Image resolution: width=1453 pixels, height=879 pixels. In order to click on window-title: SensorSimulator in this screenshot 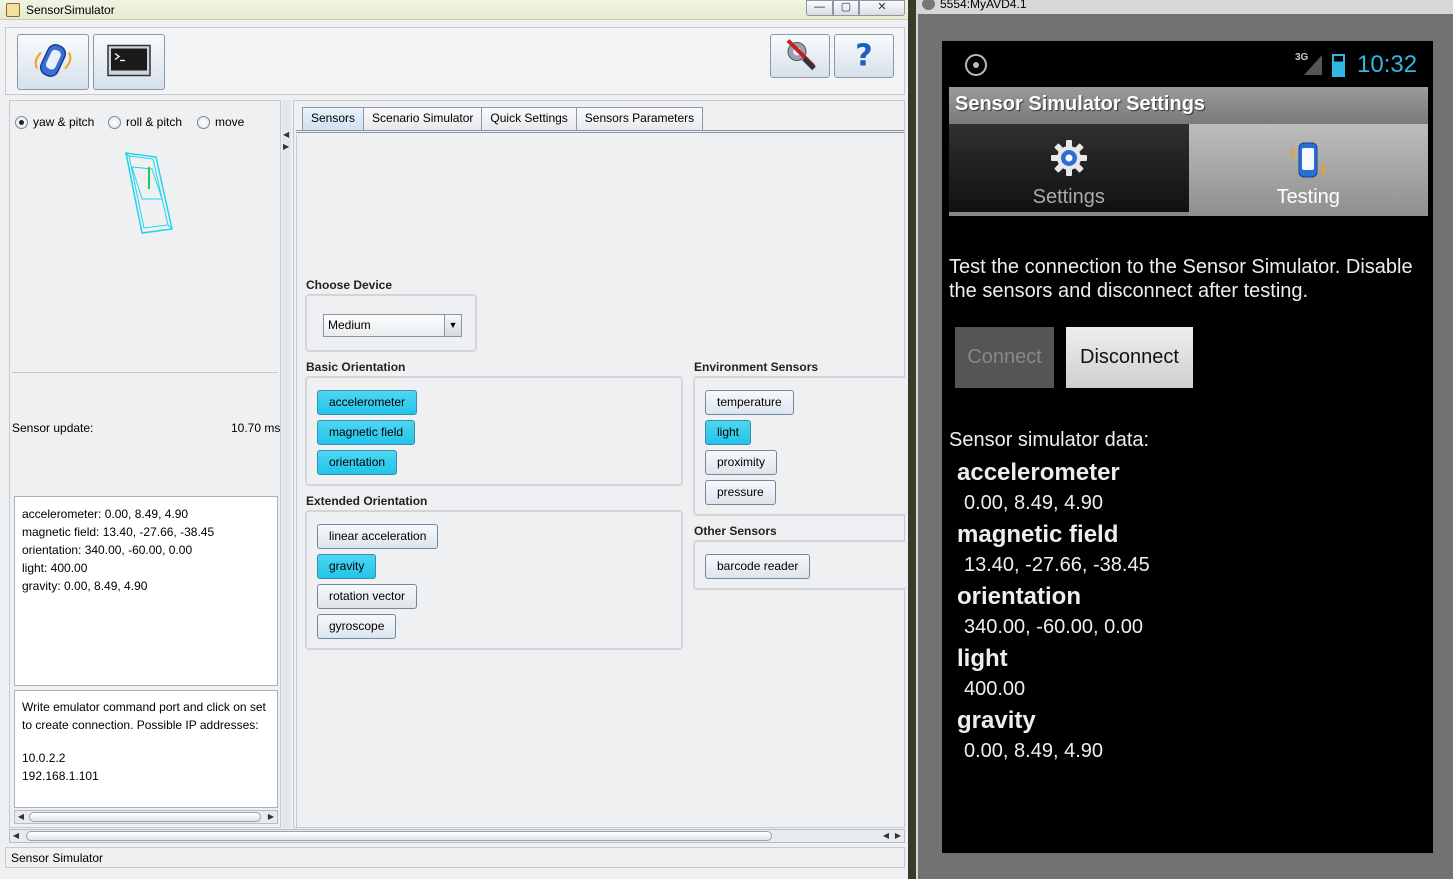, I will do `click(70, 10)`.